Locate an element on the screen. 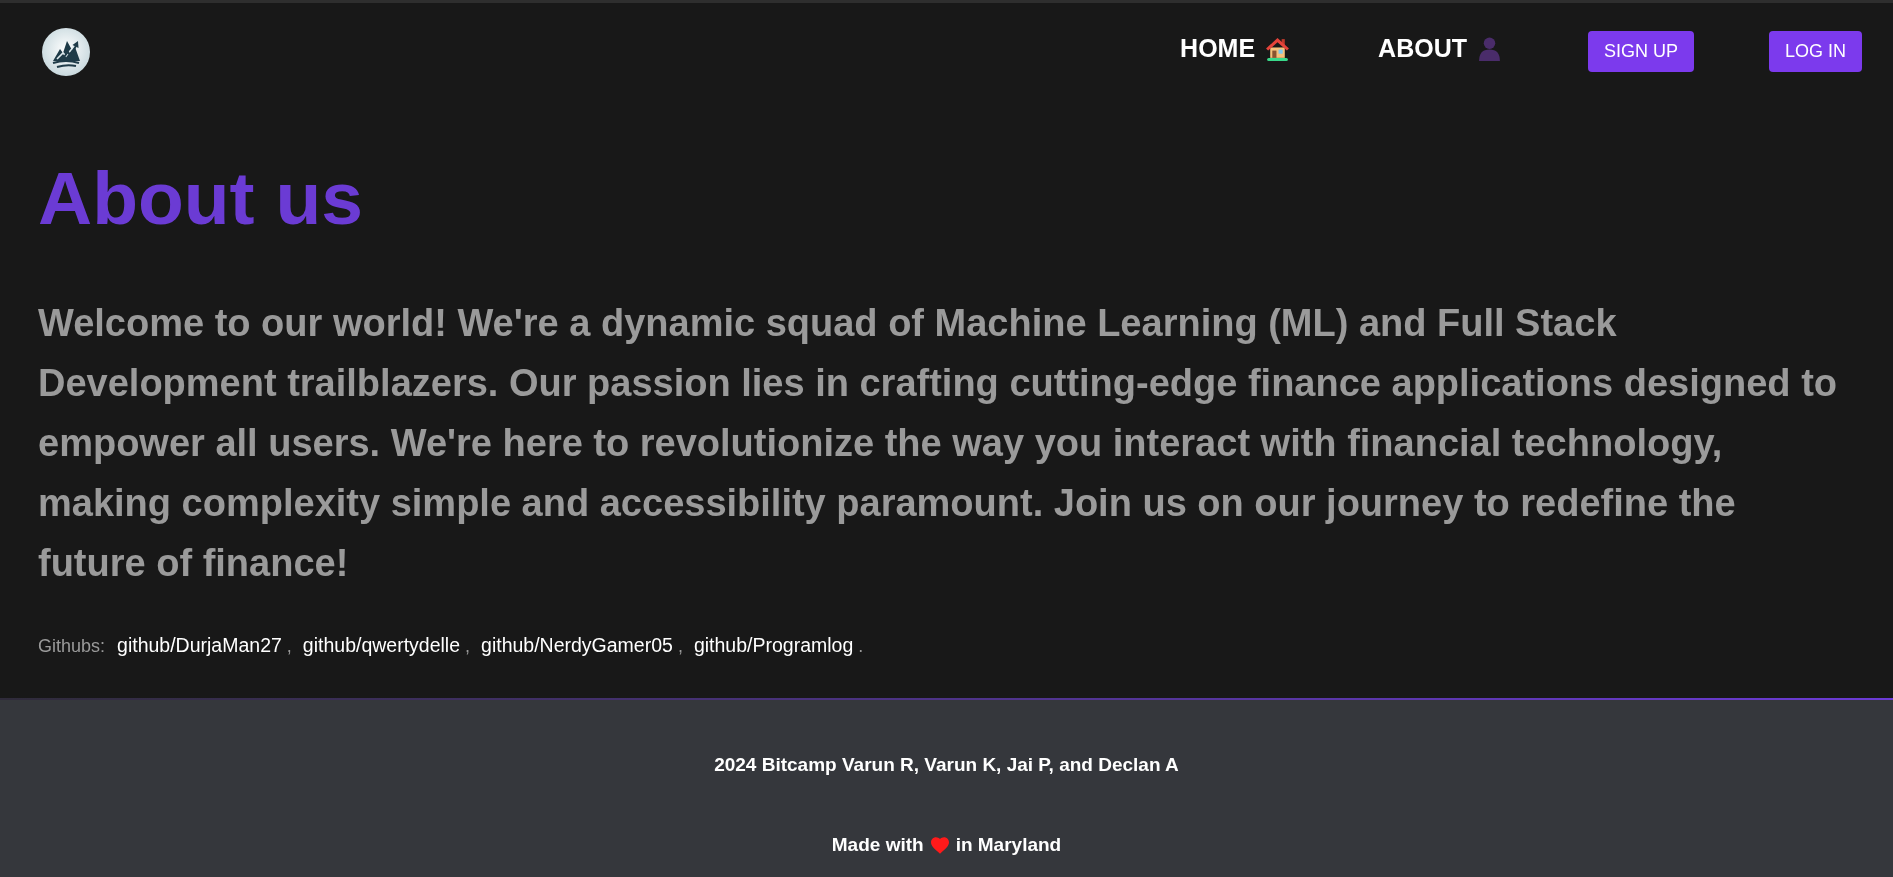 The width and height of the screenshot is (1893, 877). github-link: github/Programlog is located at coordinates (773, 645).